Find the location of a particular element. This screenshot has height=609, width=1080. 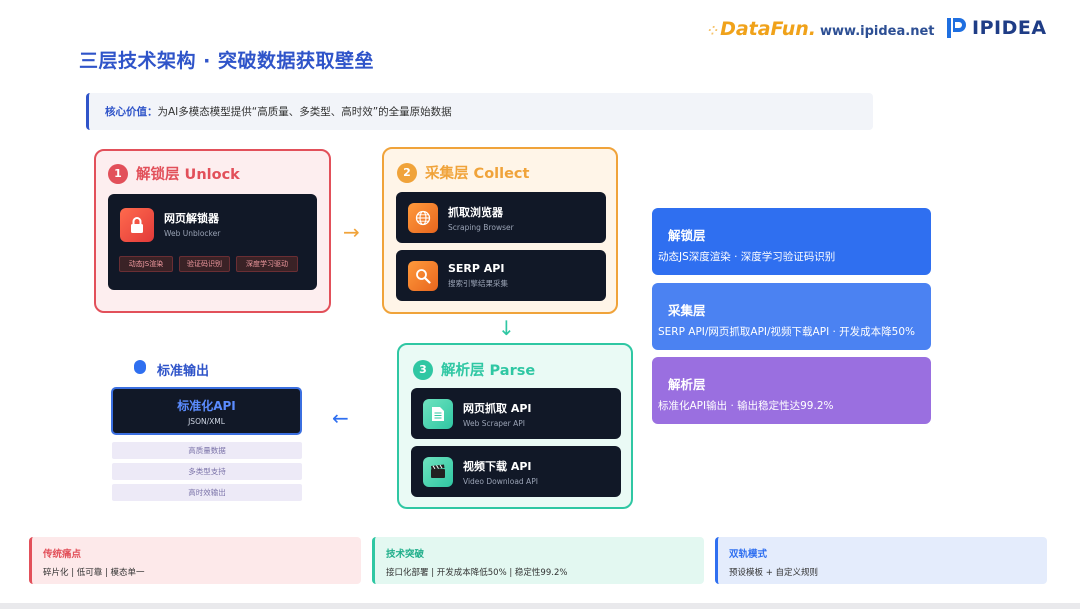

web-scraper-api-subtitle: Web Scraper API is located at coordinates (494, 423).